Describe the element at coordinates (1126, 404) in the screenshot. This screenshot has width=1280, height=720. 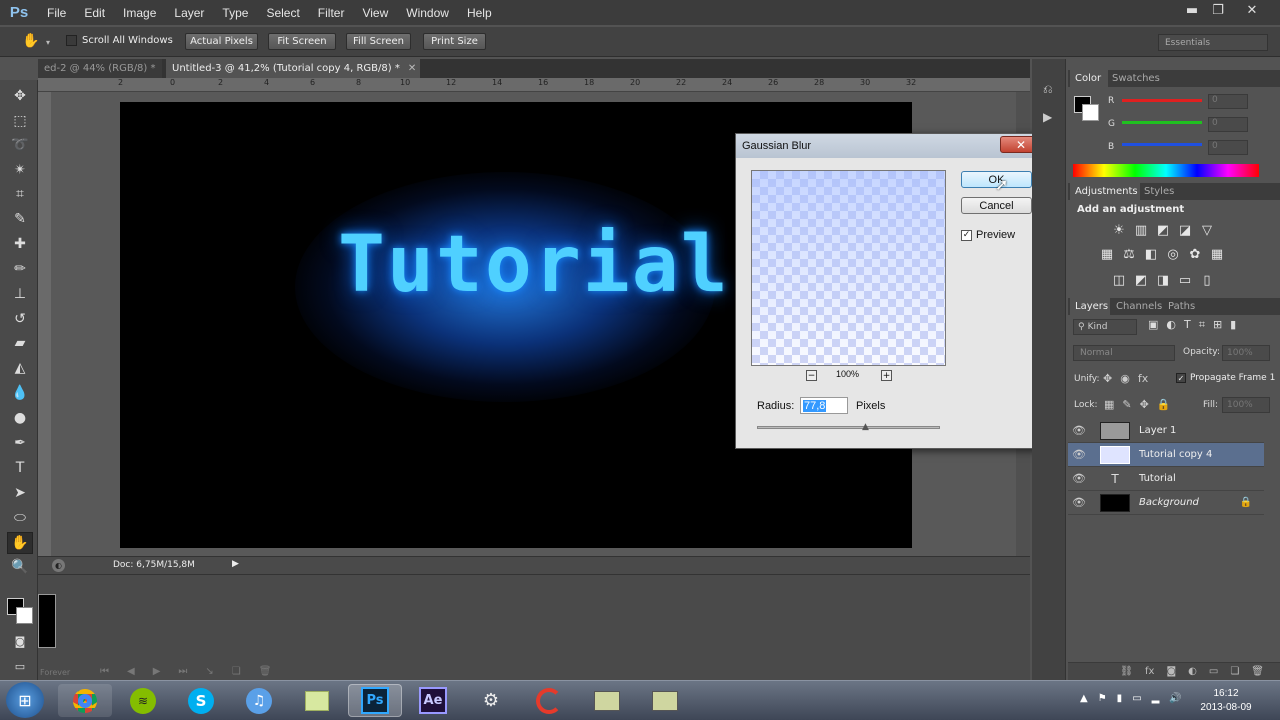
I see `lock-pixels-icon: ✎` at that location.